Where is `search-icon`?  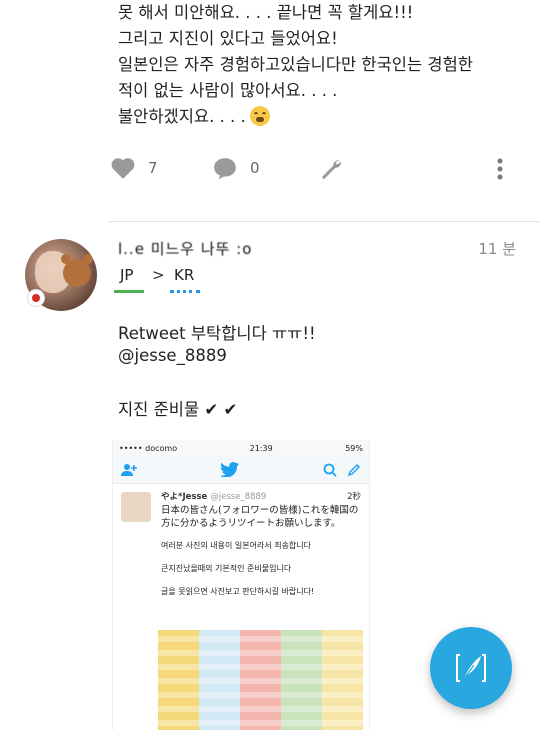
search-icon is located at coordinates (330, 470).